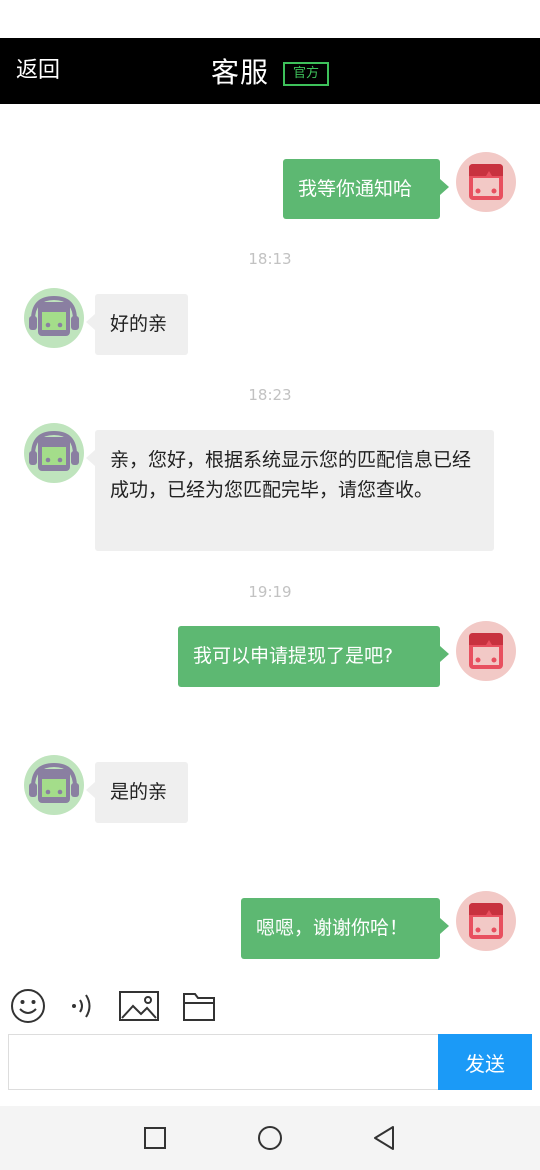  Describe the element at coordinates (83, 1006) in the screenshot. I see `voice-icon` at that location.